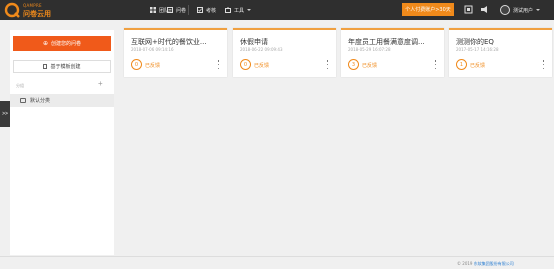 This screenshot has width=554, height=269. Describe the element at coordinates (12, 10) in the screenshot. I see `logo-icon` at that location.